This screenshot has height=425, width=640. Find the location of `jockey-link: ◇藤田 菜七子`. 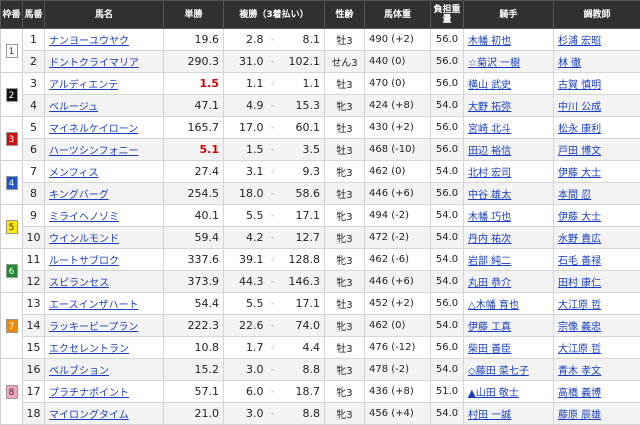

jockey-link: ◇藤田 菜七子 is located at coordinates (498, 371).